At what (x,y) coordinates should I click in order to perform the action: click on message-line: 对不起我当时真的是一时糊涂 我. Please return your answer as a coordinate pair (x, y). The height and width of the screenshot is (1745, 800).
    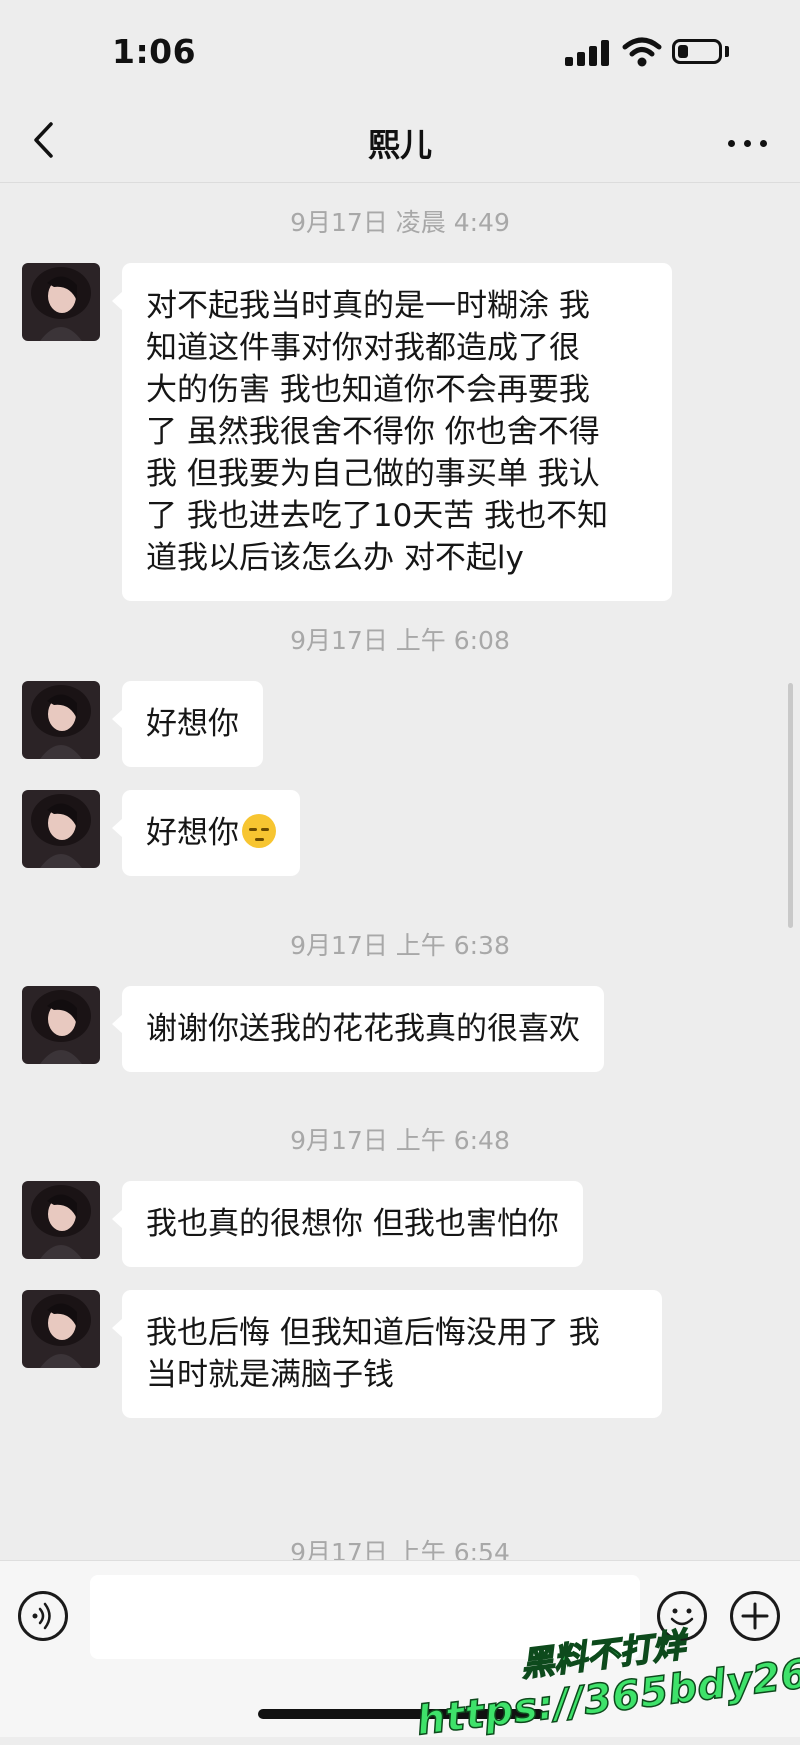
    Looking at the image, I should click on (368, 306).